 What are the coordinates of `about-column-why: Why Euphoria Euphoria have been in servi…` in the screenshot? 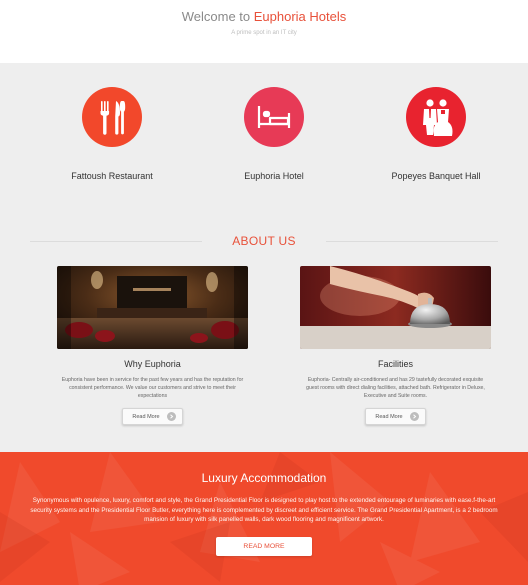 It's located at (152, 345).